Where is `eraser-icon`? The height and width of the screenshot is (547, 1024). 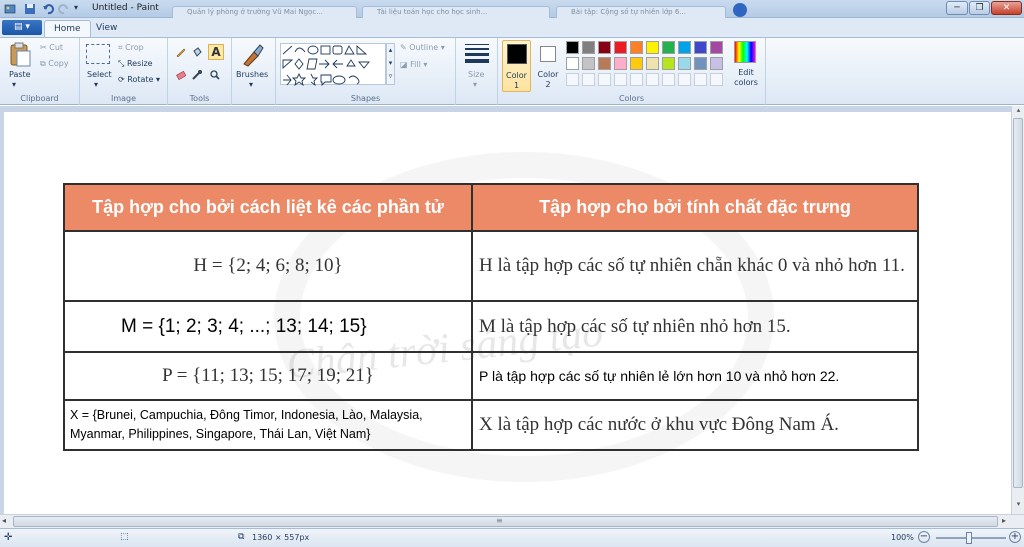 eraser-icon is located at coordinates (181, 75).